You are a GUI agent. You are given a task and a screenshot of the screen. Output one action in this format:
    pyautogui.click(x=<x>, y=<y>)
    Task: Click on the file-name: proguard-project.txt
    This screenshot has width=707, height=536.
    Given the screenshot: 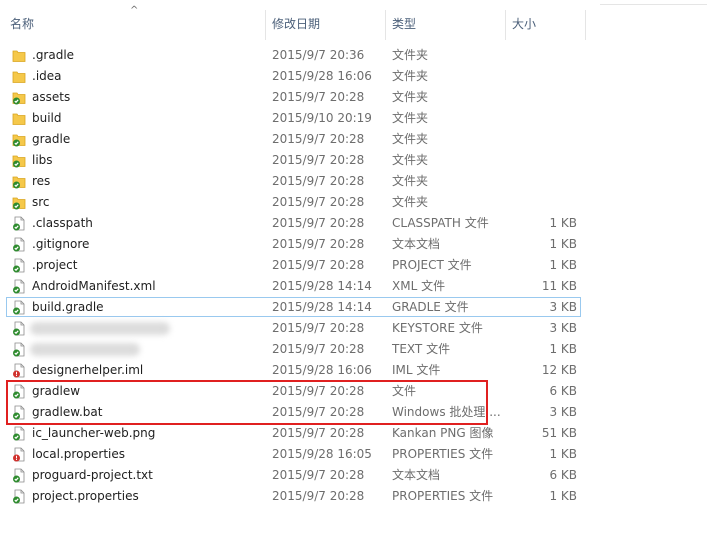 What is the action you would take?
    pyautogui.click(x=92, y=475)
    